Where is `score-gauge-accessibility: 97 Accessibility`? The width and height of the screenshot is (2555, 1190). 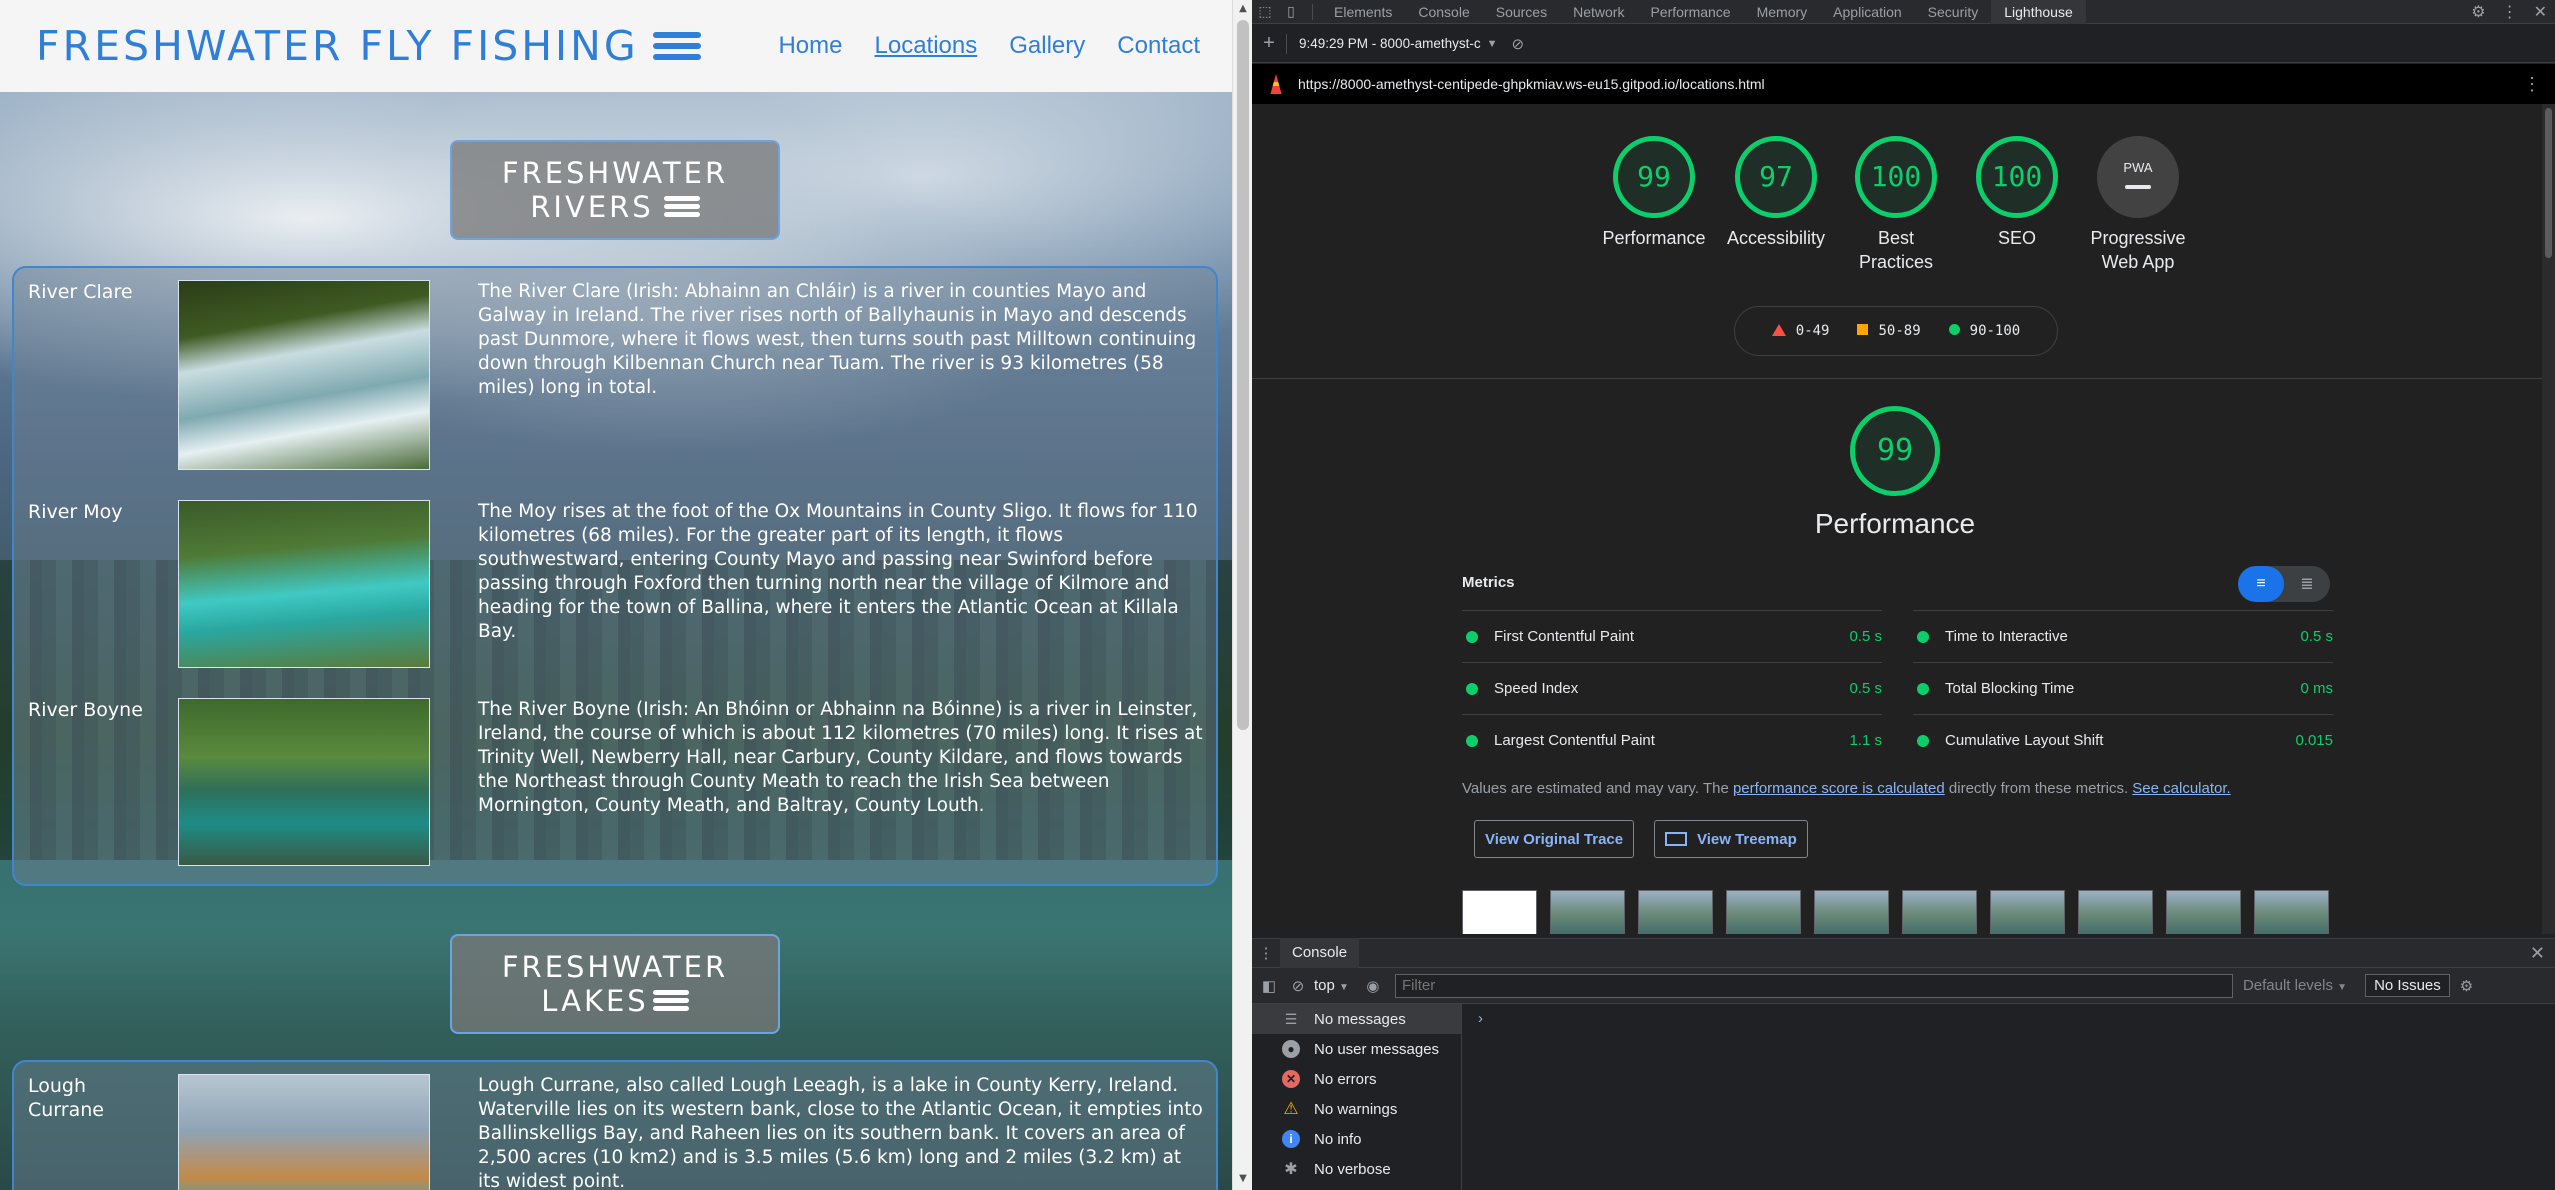 score-gauge-accessibility: 97 Accessibility is located at coordinates (1776, 193).